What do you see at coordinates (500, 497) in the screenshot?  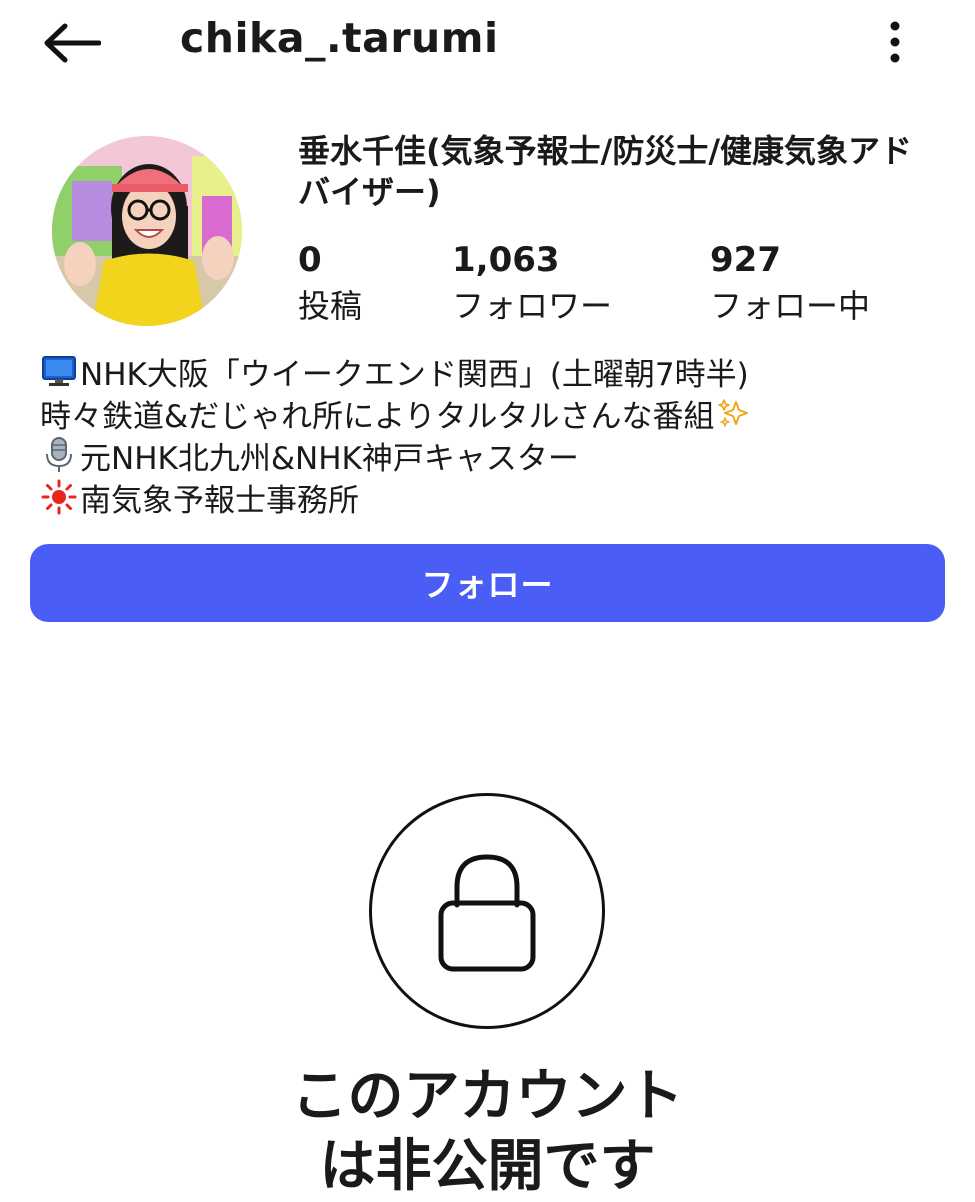 I see `bio-line: 南気象予報士事務所` at bounding box center [500, 497].